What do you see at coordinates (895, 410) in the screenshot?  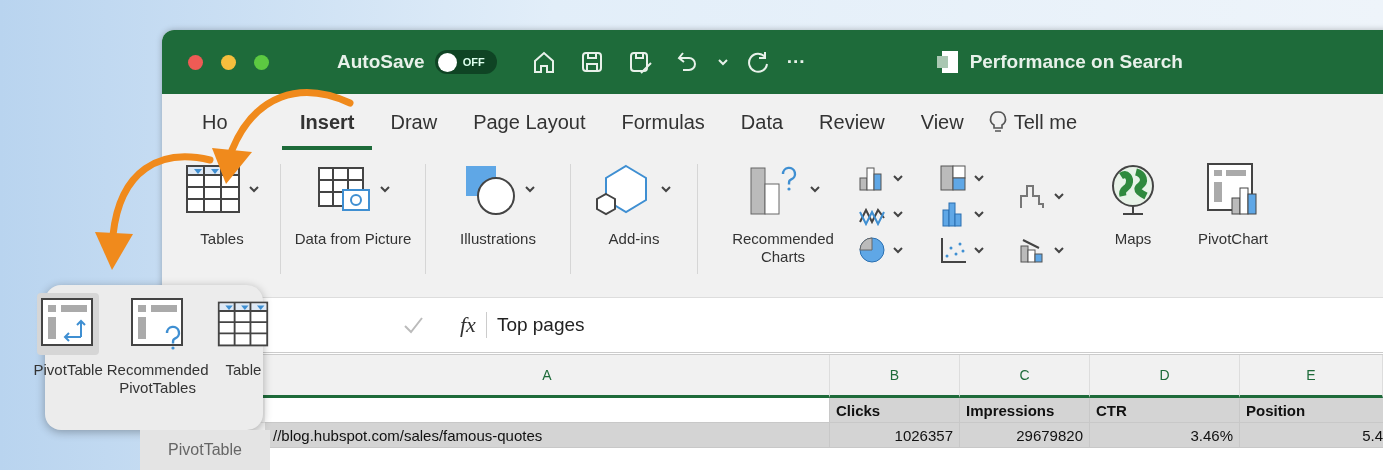 I see `table-cell: Clicks` at bounding box center [895, 410].